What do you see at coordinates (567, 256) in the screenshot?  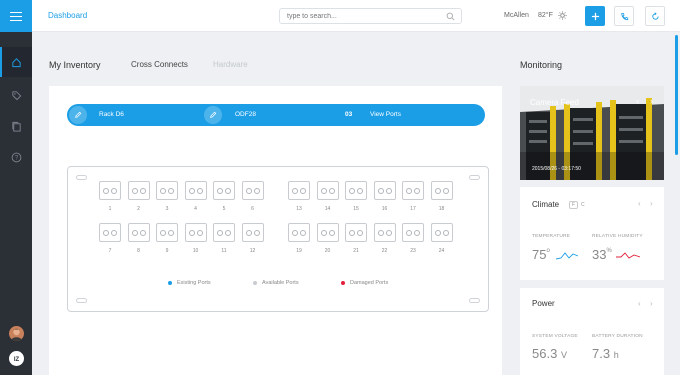 I see `temperature-sparkline` at bounding box center [567, 256].